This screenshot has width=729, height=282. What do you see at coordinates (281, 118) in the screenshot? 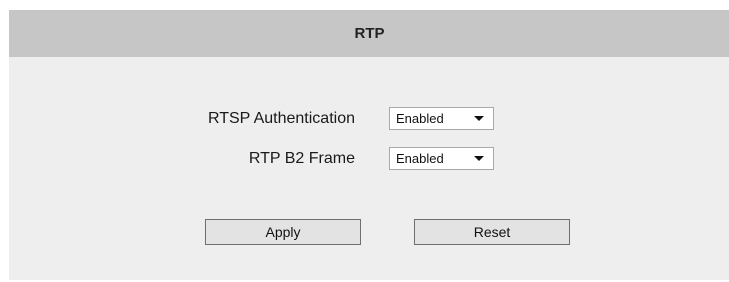
I see `rtsp-authentication-label: RTSP Authentication` at bounding box center [281, 118].